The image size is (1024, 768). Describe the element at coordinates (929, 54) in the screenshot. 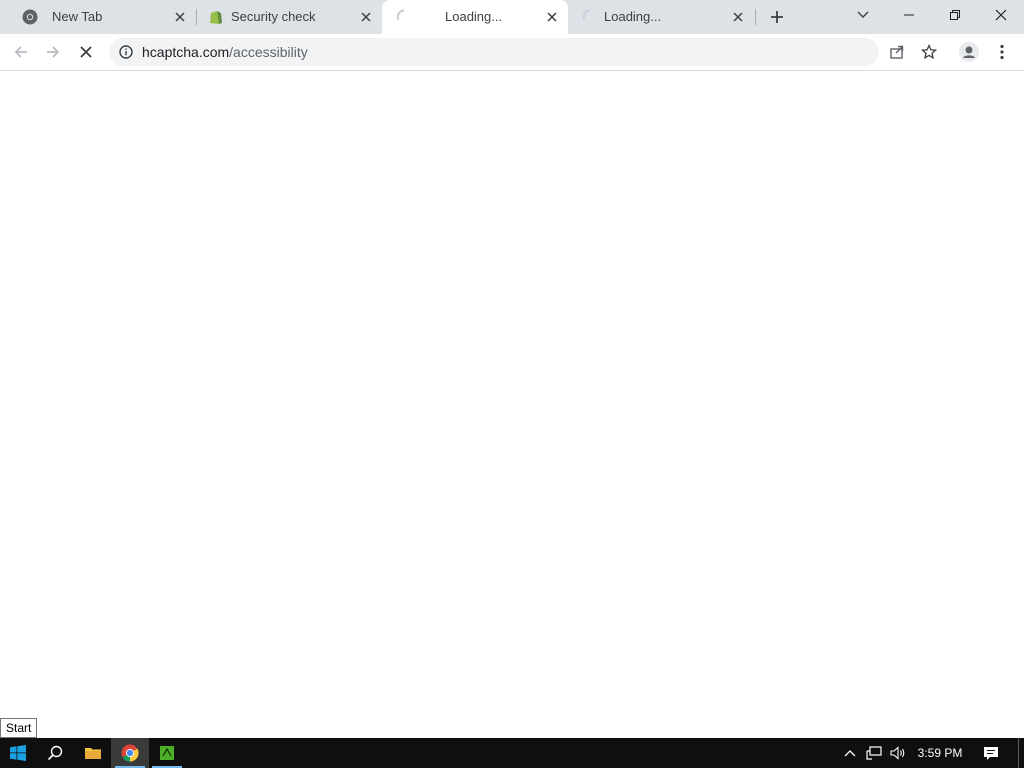

I see `bookmark-star-icon` at that location.